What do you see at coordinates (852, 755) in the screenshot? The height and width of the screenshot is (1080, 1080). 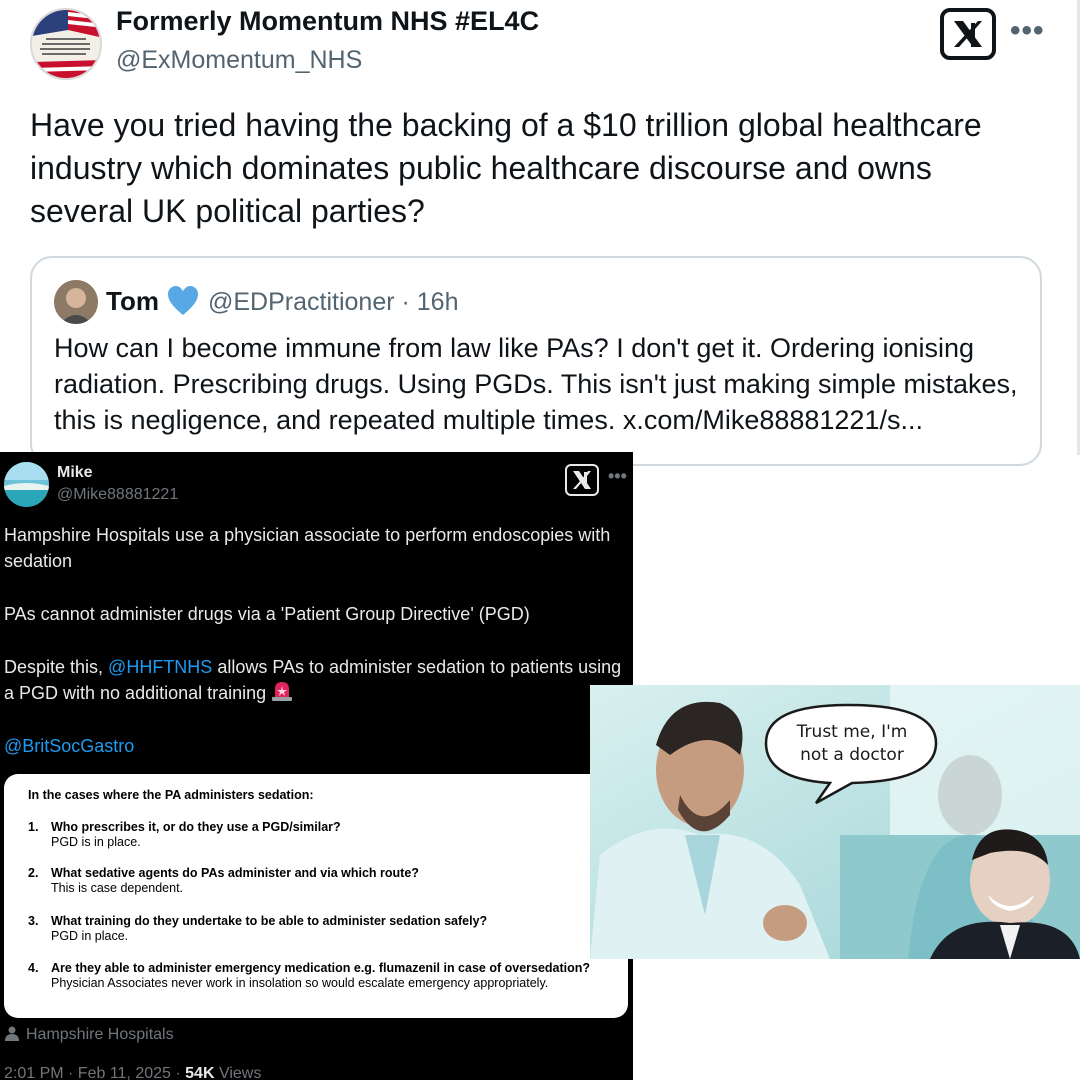 I see `speech-line-2: not a doctor` at bounding box center [852, 755].